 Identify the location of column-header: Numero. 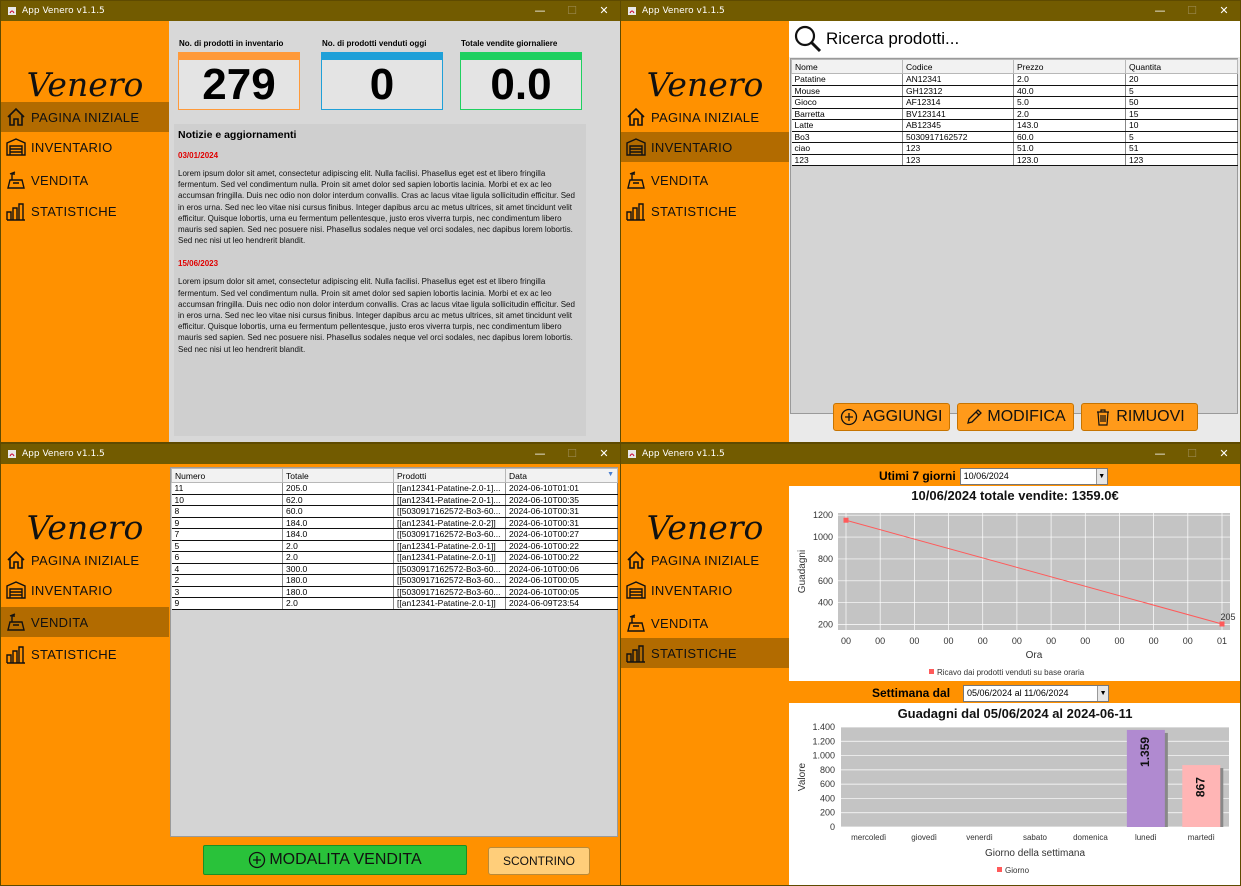
(227, 475).